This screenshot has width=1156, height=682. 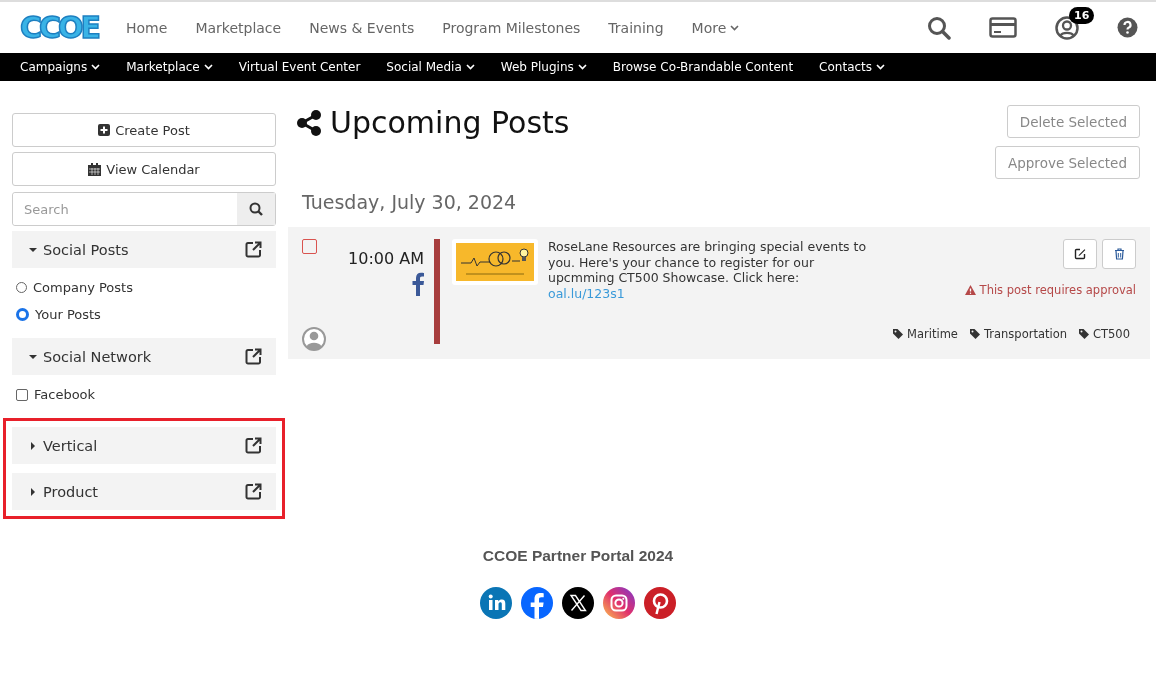 I want to click on calendar-icon, so click(x=95, y=169).